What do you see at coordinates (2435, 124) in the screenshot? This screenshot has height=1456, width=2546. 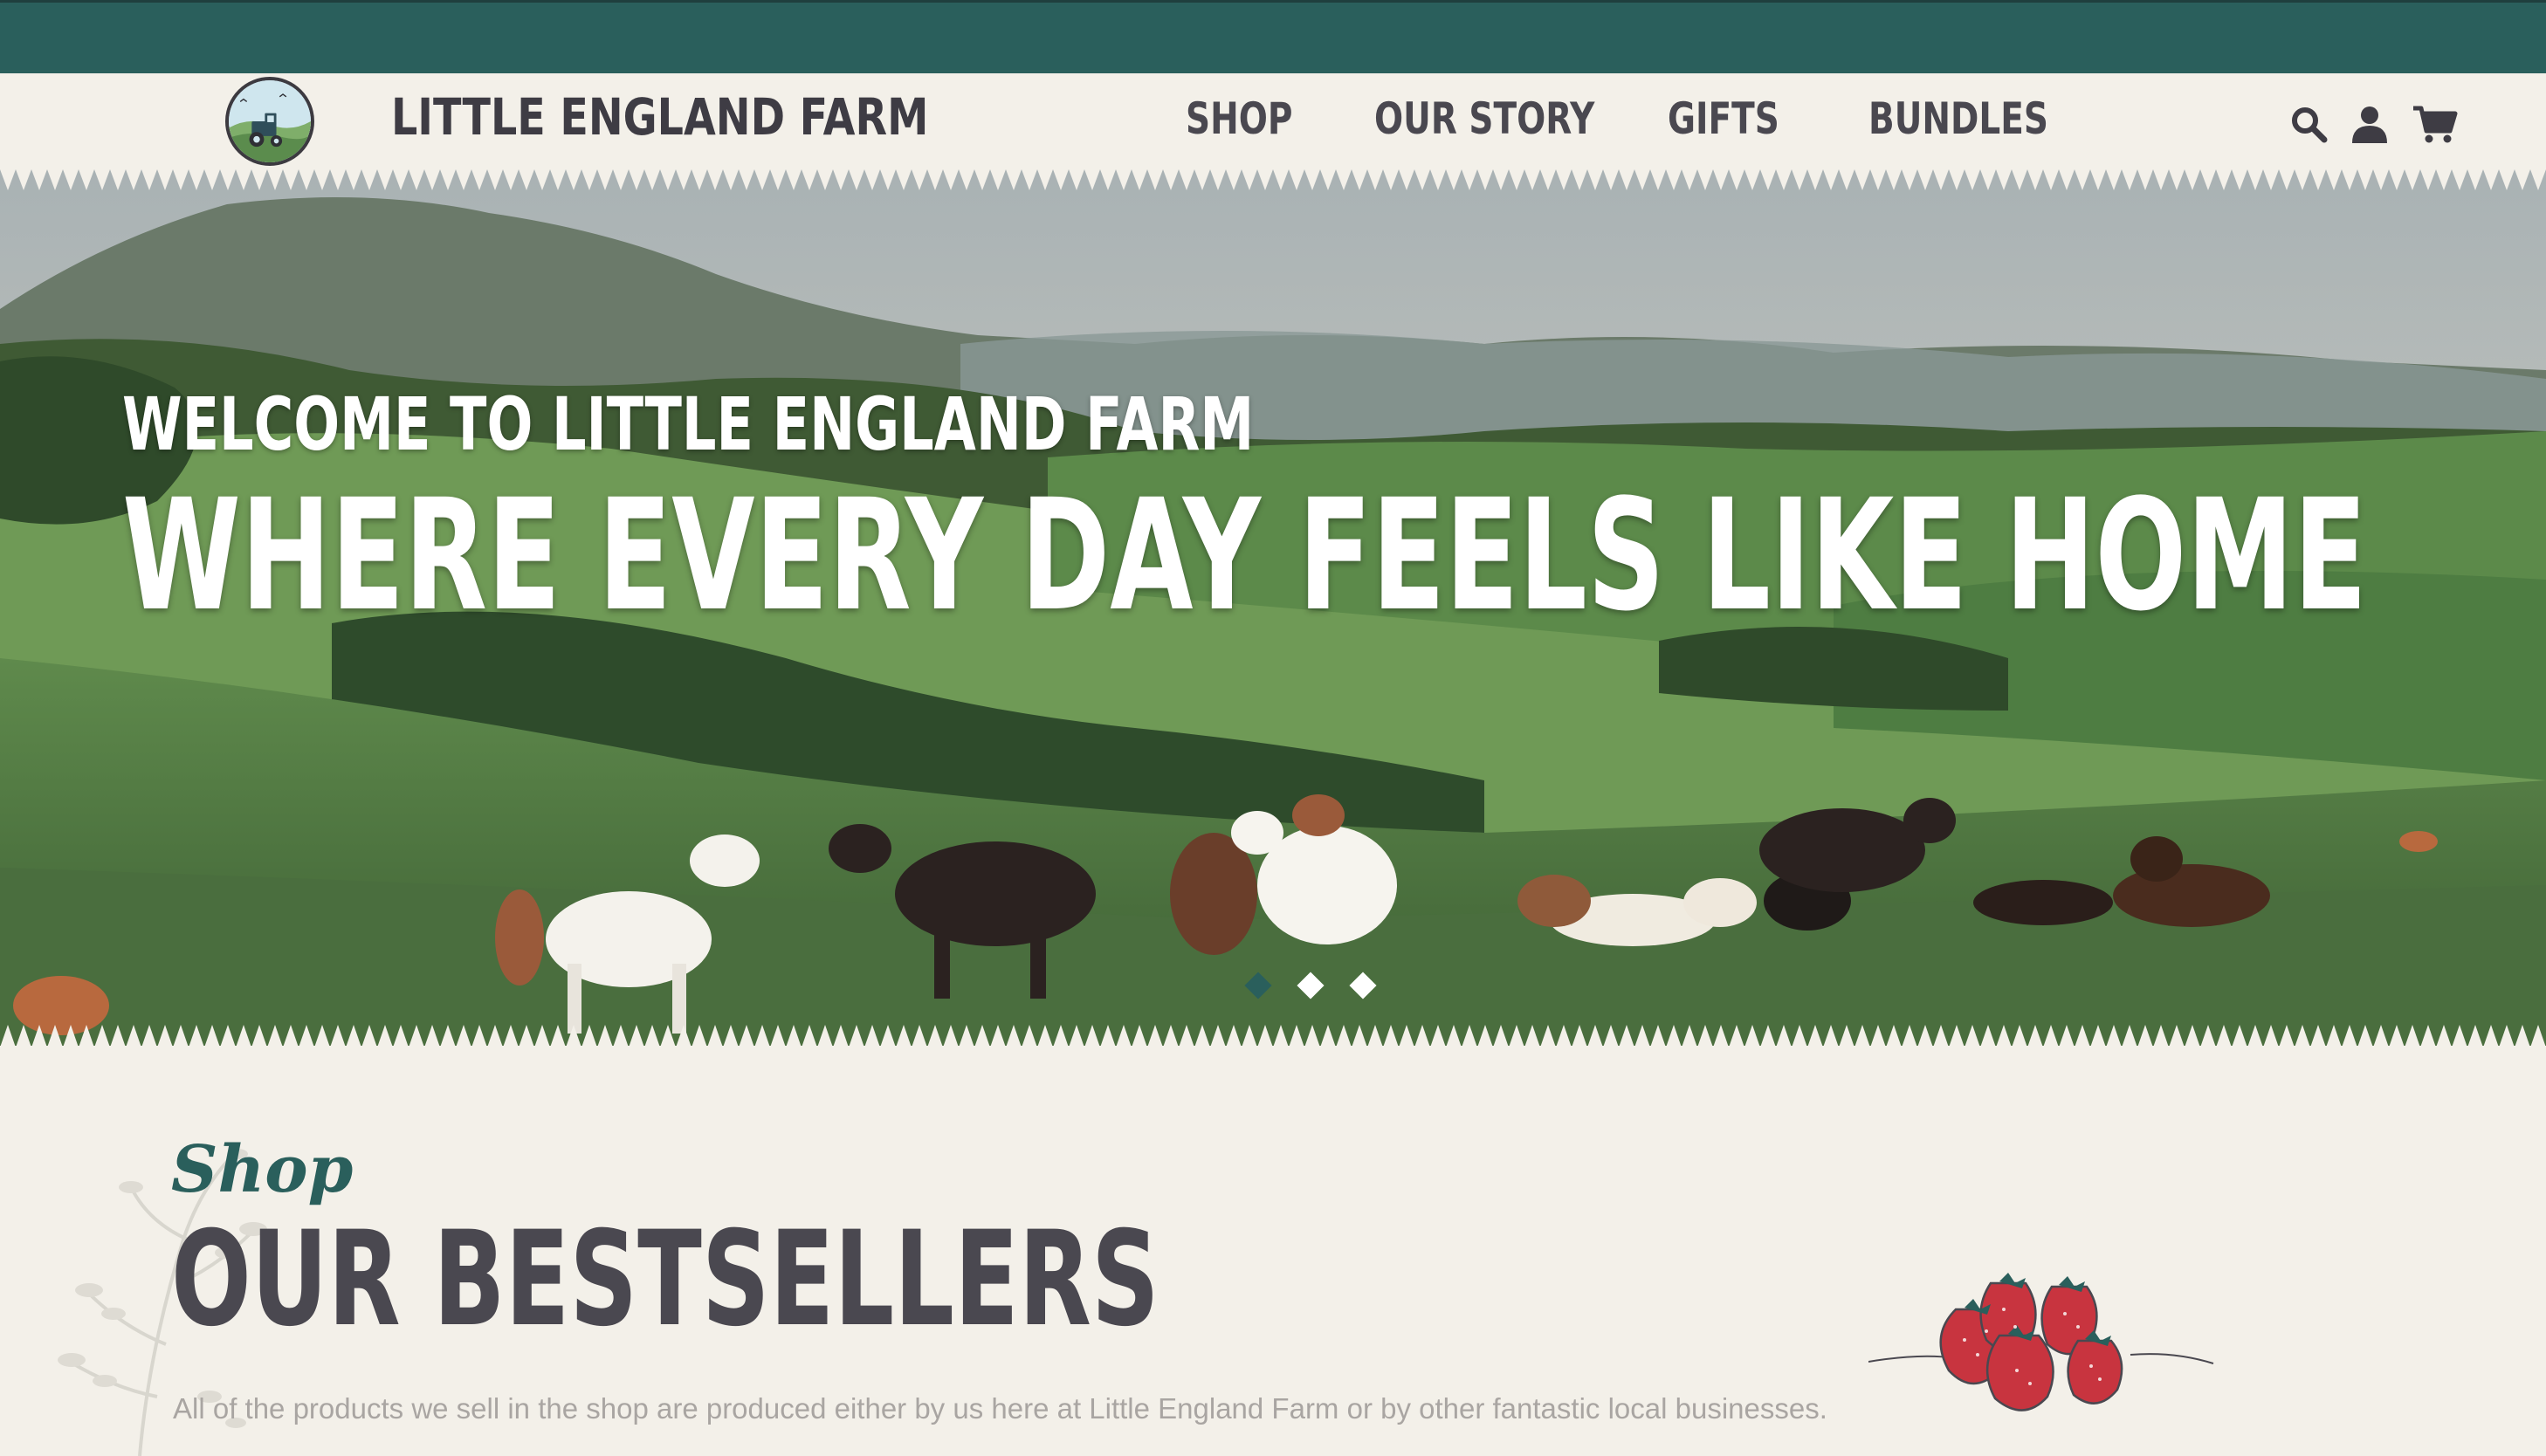 I see `cart-icon` at bounding box center [2435, 124].